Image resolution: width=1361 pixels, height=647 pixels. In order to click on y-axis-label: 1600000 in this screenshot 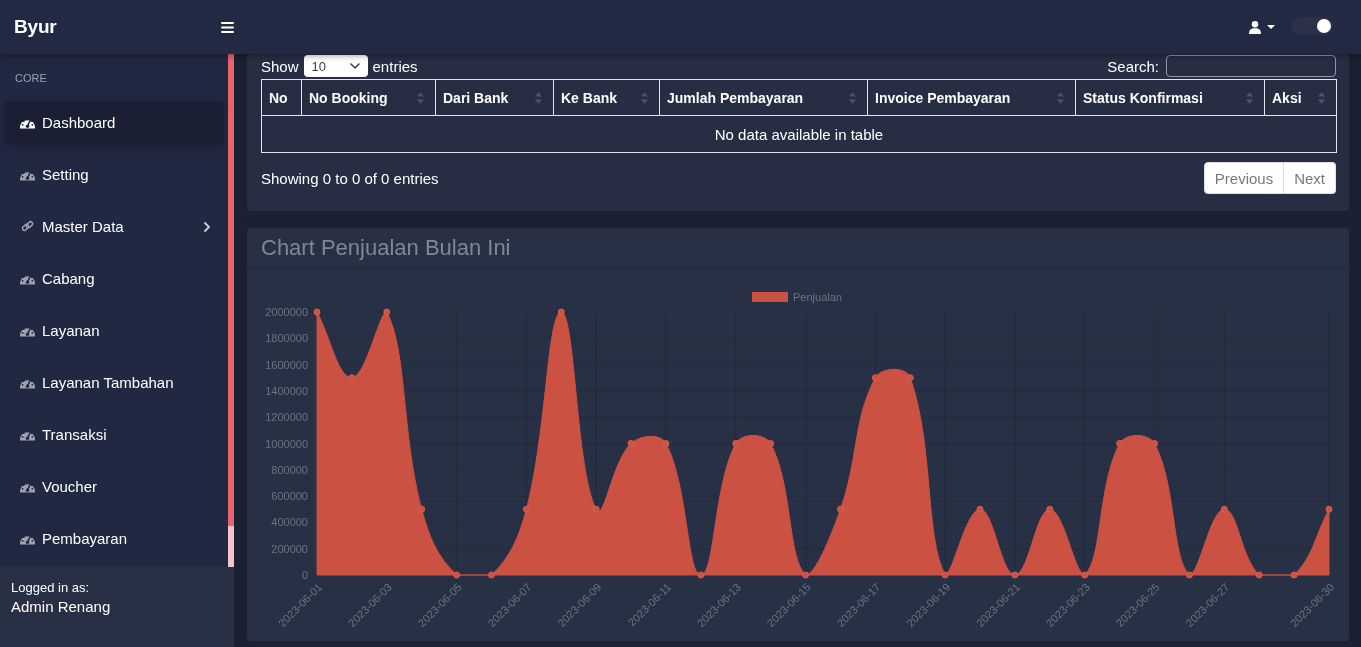, I will do `click(286, 364)`.